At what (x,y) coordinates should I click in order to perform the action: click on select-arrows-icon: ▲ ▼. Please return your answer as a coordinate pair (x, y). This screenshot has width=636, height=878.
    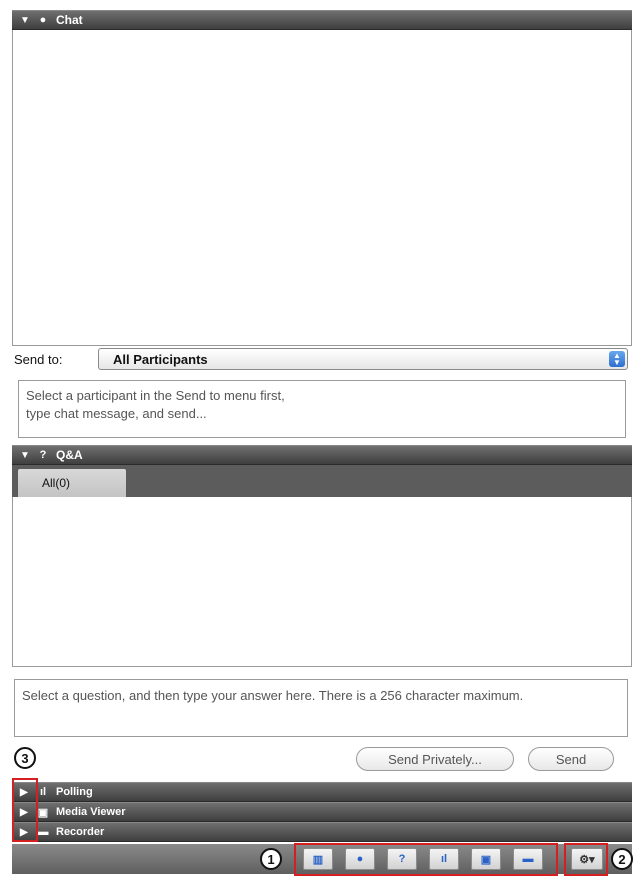
    Looking at the image, I should click on (617, 359).